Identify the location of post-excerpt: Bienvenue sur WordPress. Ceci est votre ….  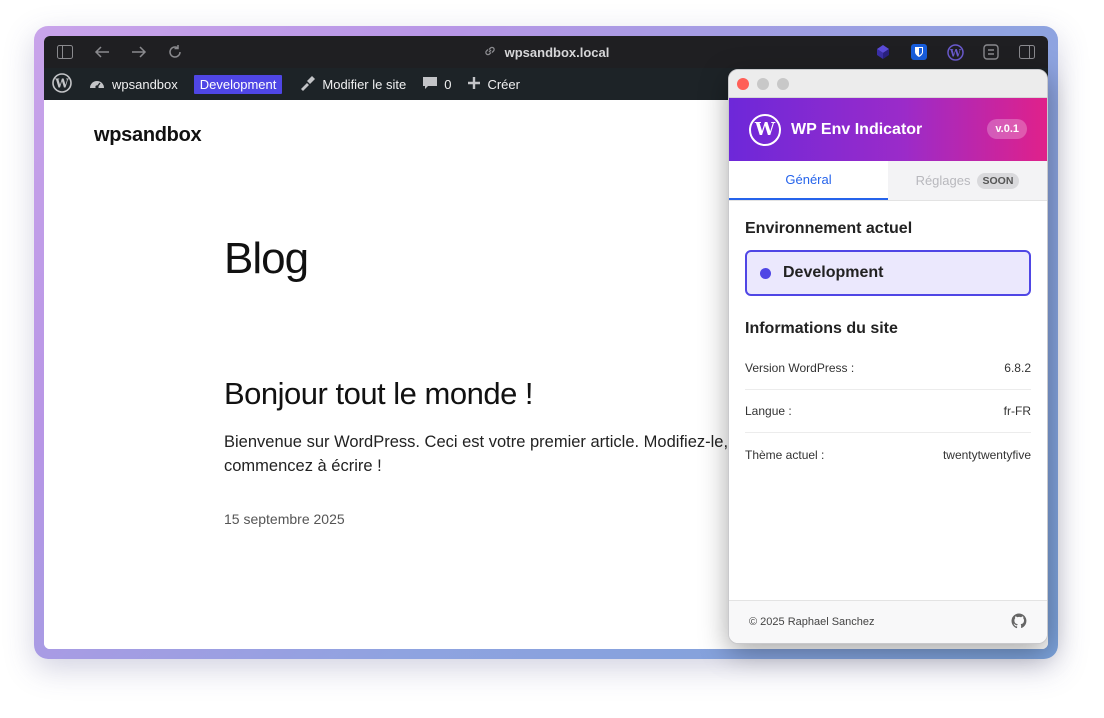
(493, 454).